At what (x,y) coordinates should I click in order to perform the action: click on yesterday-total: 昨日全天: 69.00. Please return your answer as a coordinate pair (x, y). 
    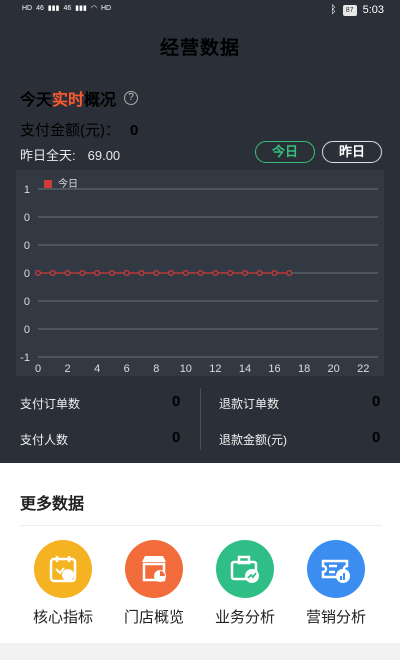
    Looking at the image, I should click on (70, 154).